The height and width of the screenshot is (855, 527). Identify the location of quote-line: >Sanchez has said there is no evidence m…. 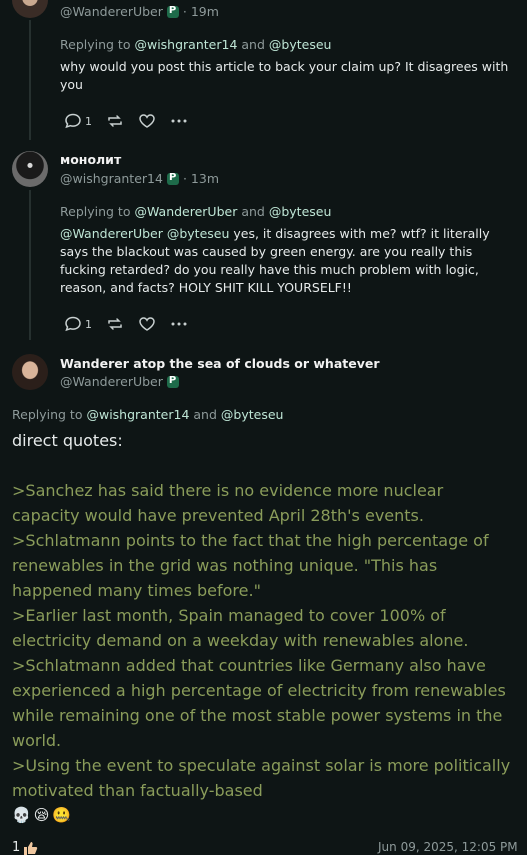
(228, 503).